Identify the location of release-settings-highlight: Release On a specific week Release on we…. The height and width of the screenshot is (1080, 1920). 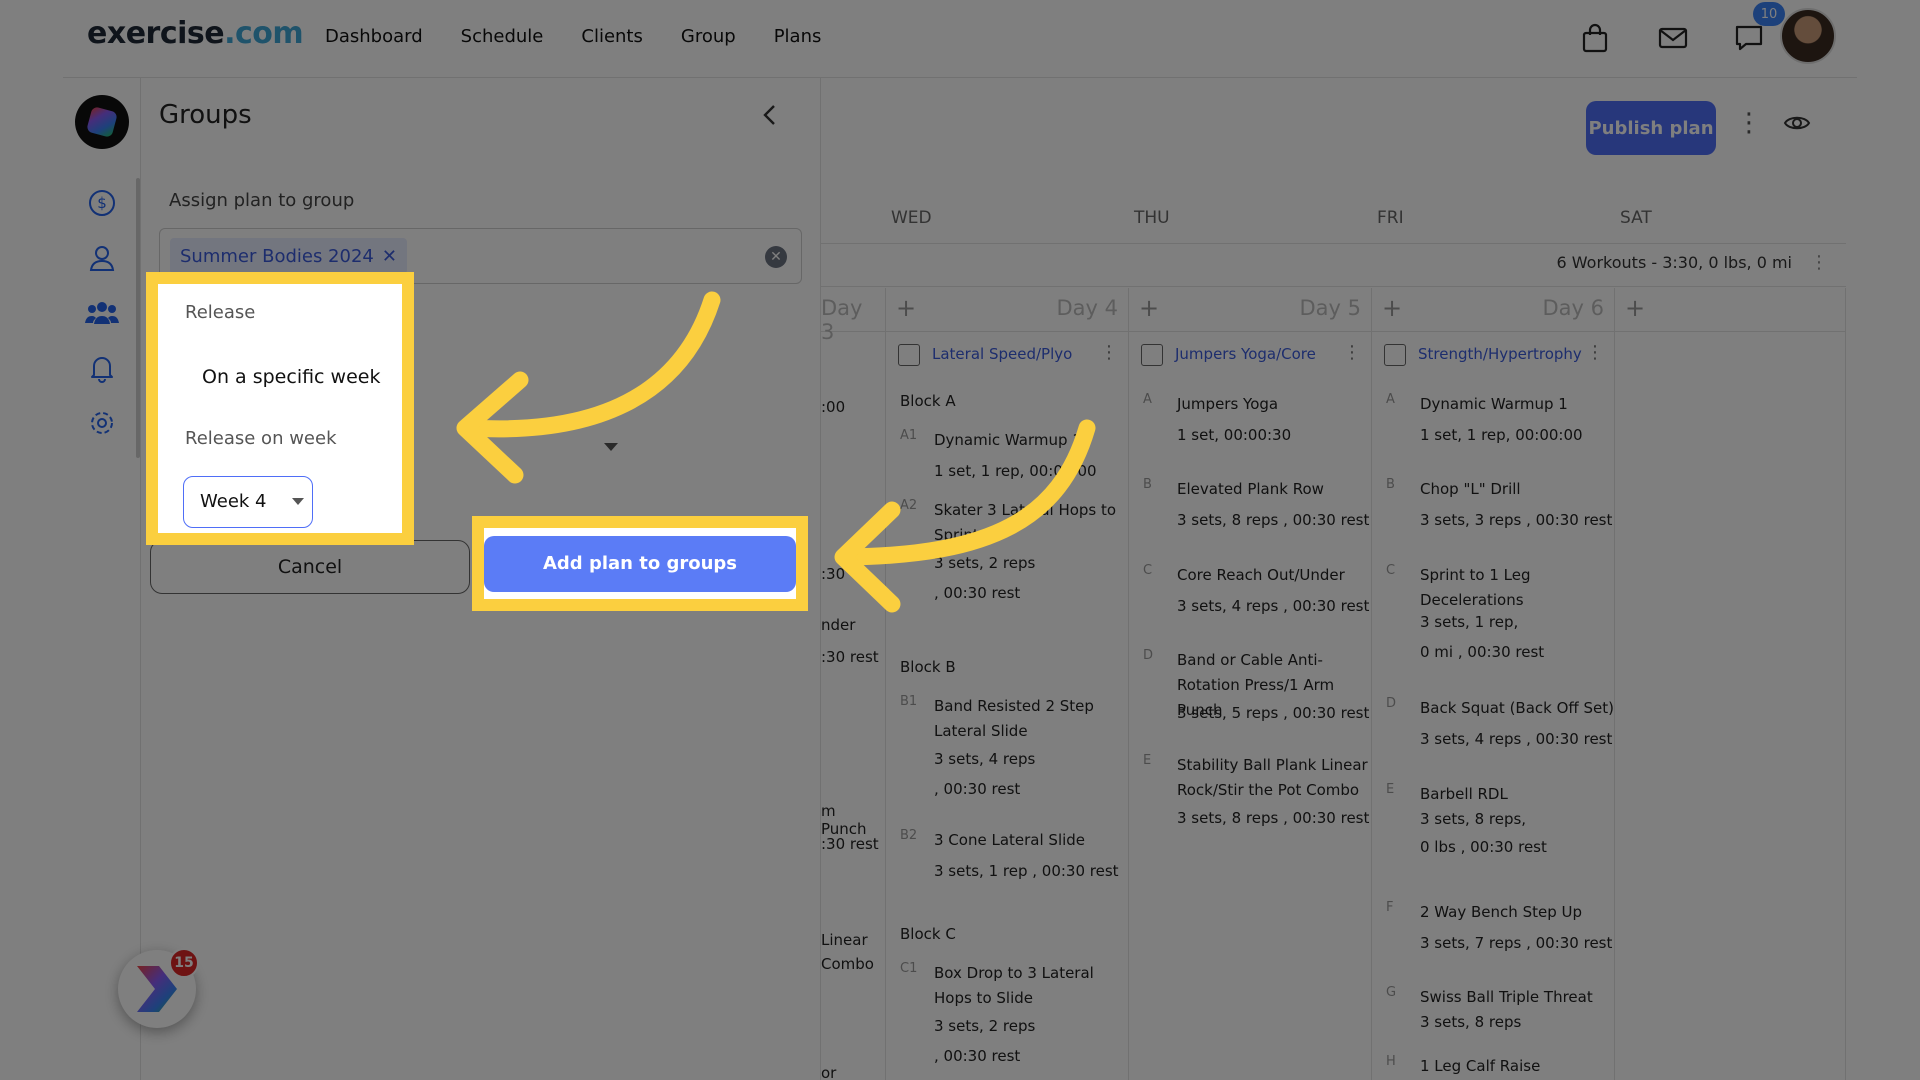
(280, 408).